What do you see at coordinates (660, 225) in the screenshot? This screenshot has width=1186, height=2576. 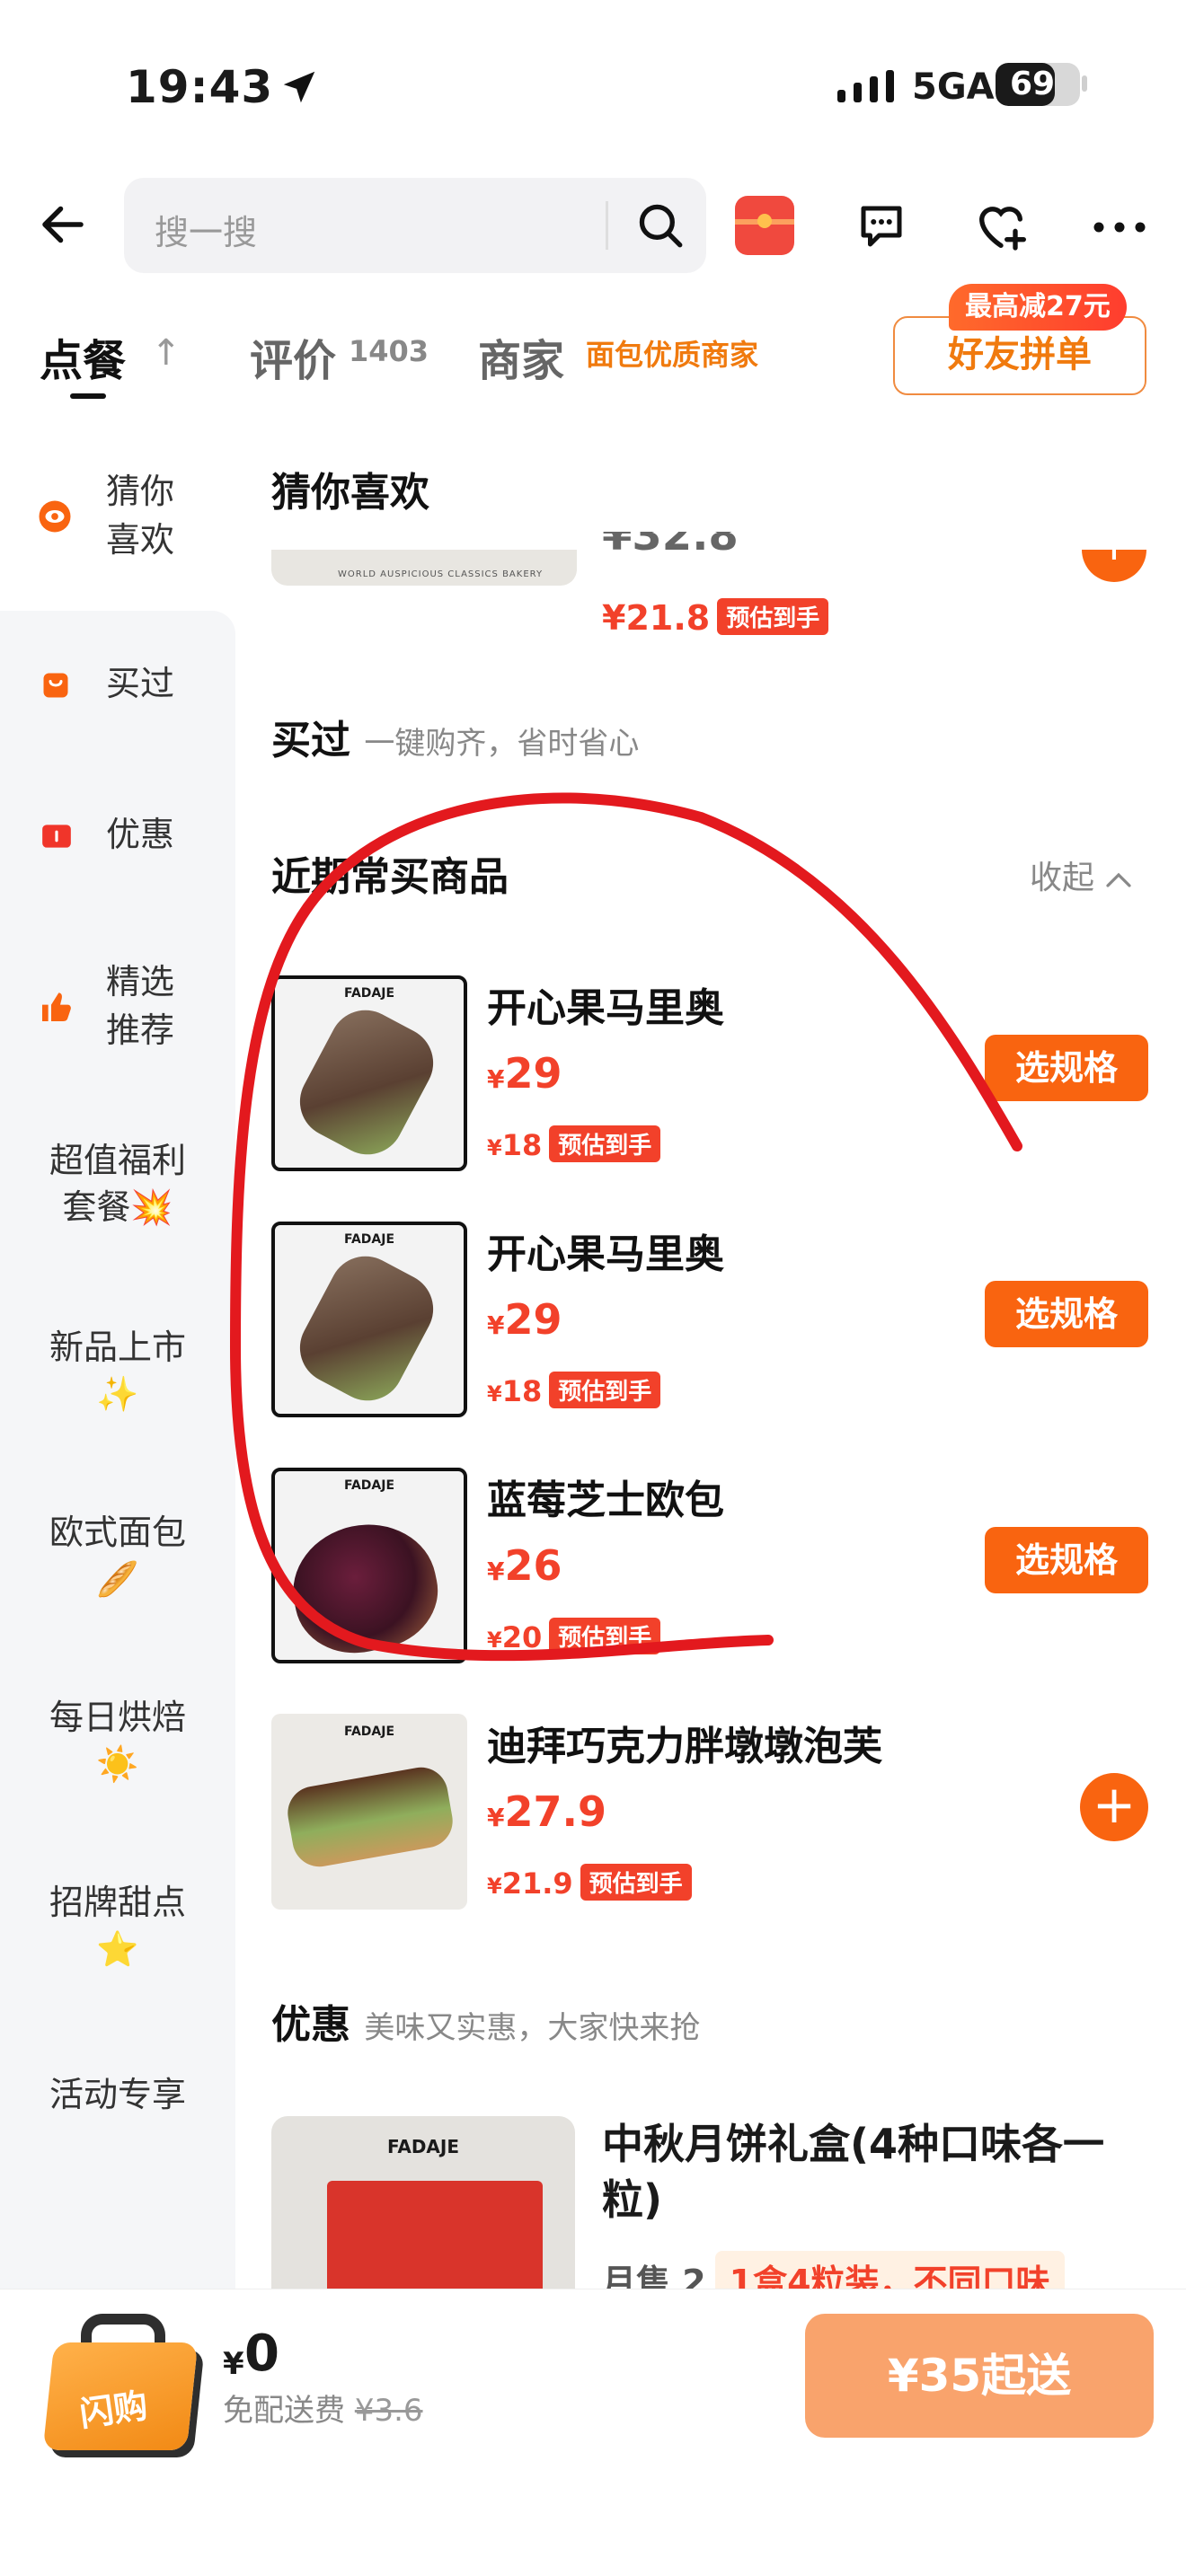 I see `search-icon` at bounding box center [660, 225].